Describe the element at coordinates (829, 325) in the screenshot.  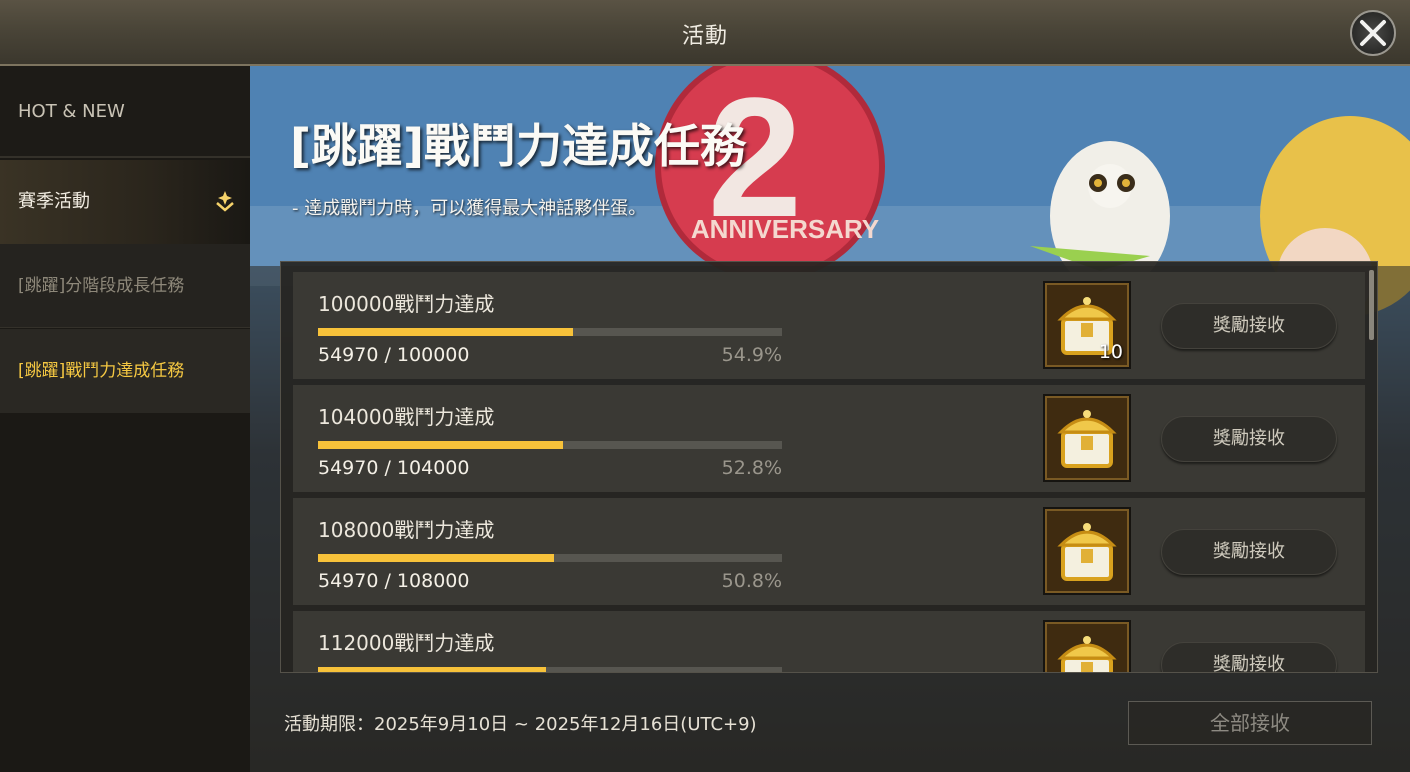
I see `mission-row: 100000戰鬥力達成 54970 / 100000 54.9% 10 獎勵接收` at that location.